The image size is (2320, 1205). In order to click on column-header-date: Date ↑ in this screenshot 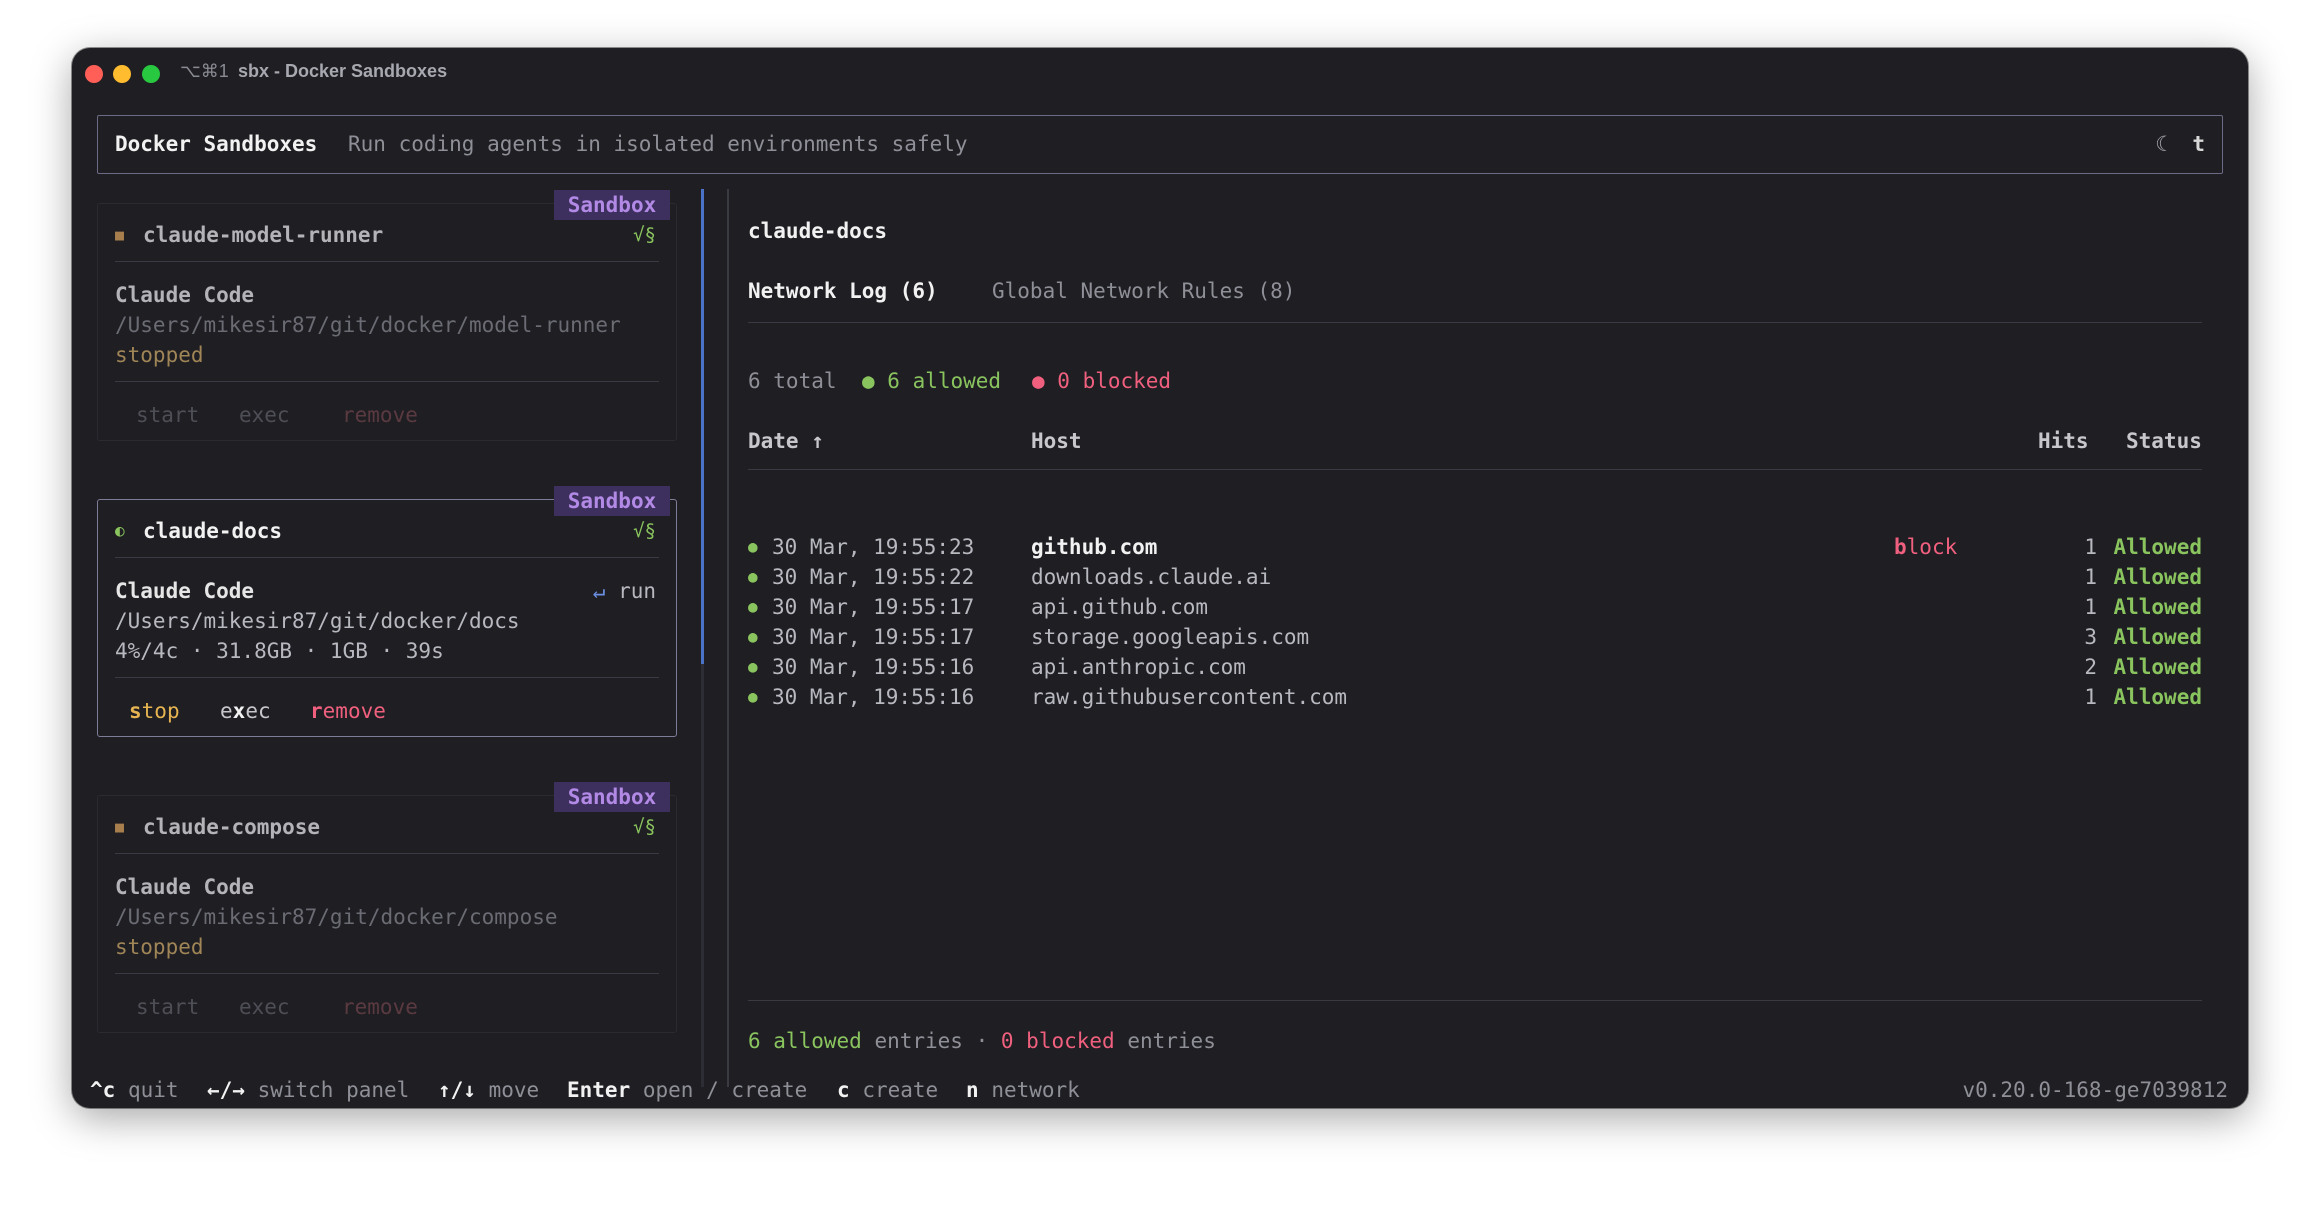, I will do `click(786, 441)`.